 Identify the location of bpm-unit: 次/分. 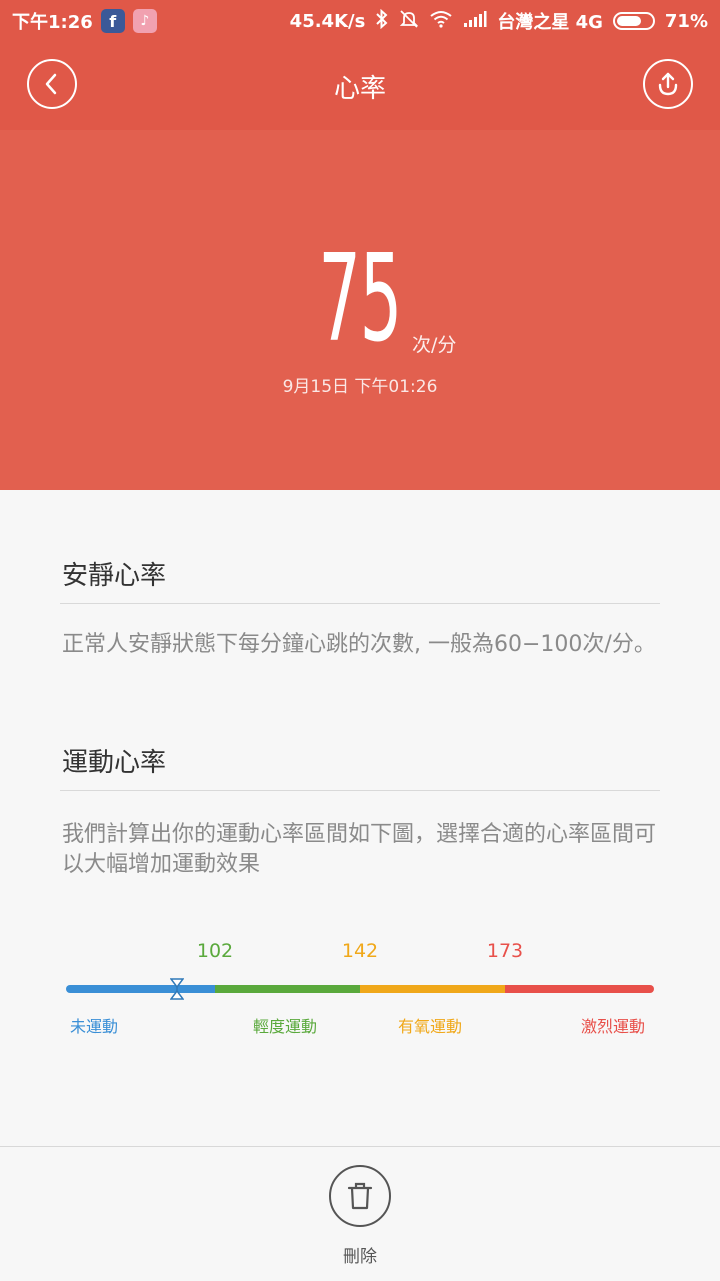
(434, 345).